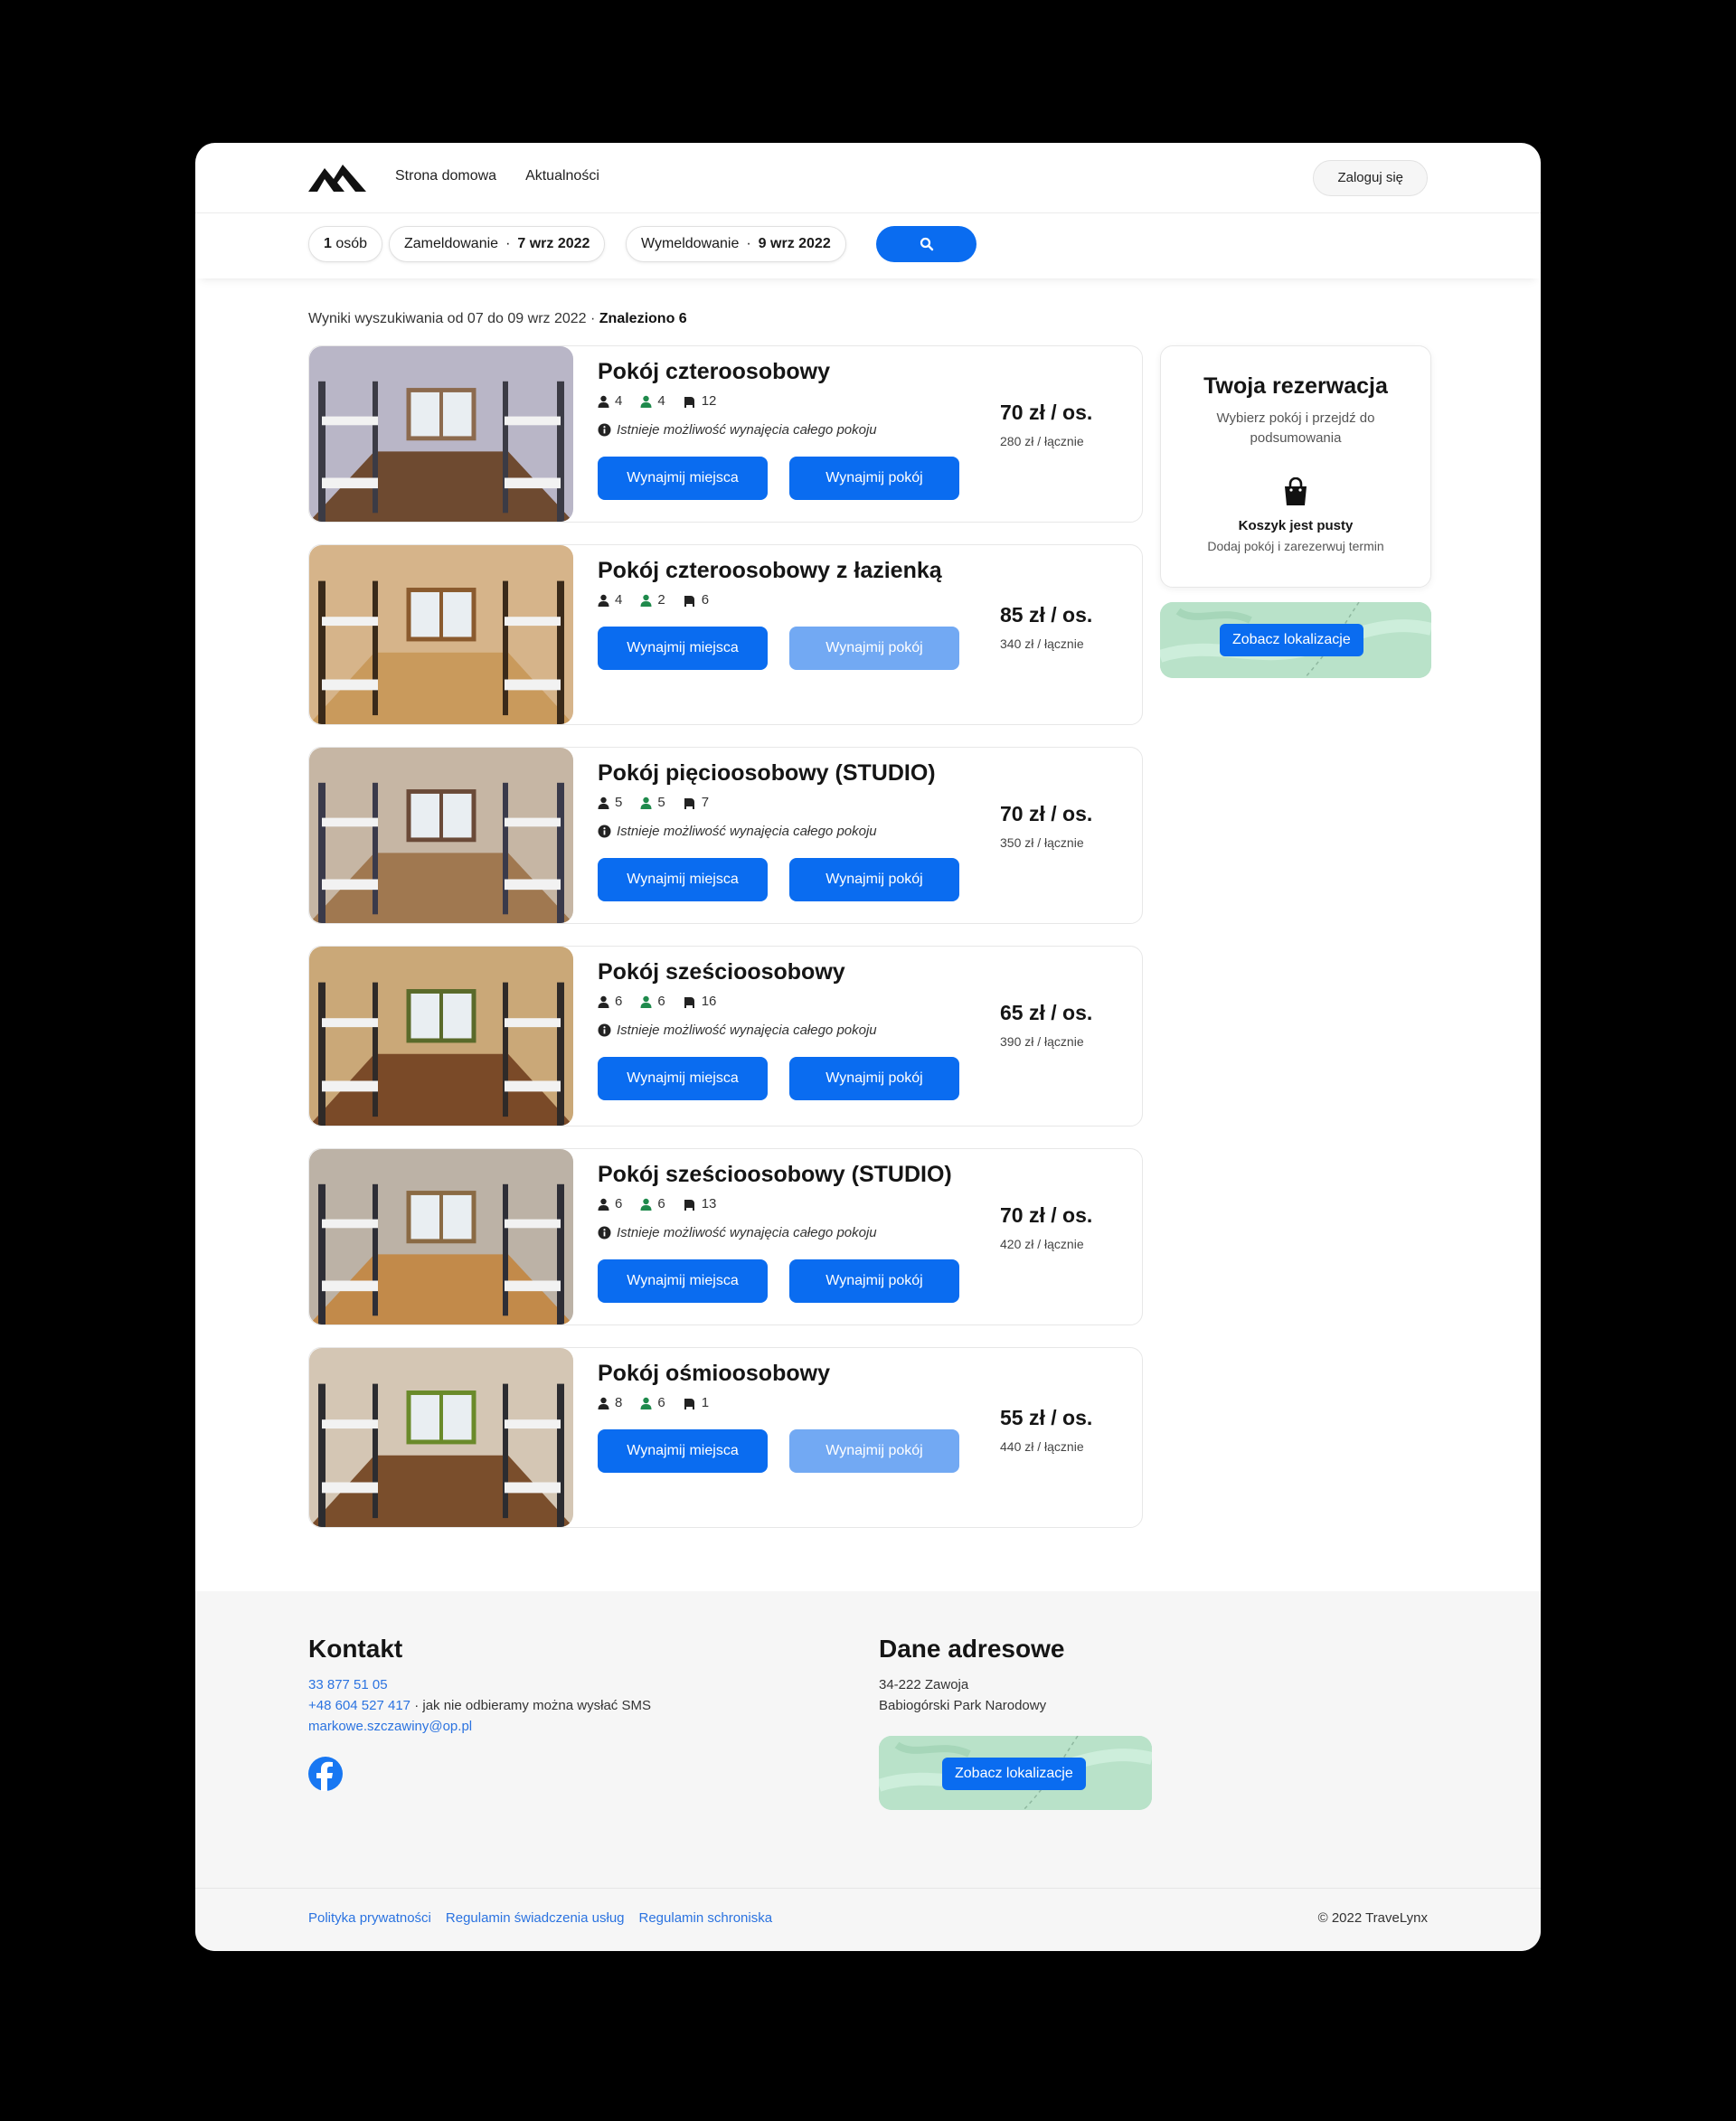 Image resolution: width=1736 pixels, height=2121 pixels. I want to click on capacity-value: 4, so click(619, 401).